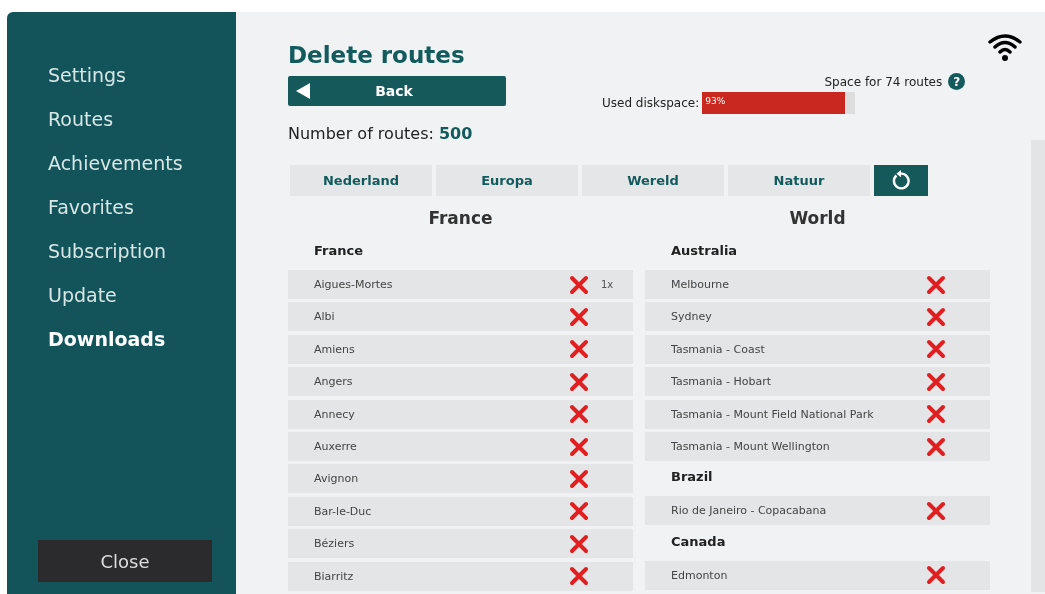 This screenshot has width=1045, height=594. I want to click on group-heading: Canada, so click(698, 541).